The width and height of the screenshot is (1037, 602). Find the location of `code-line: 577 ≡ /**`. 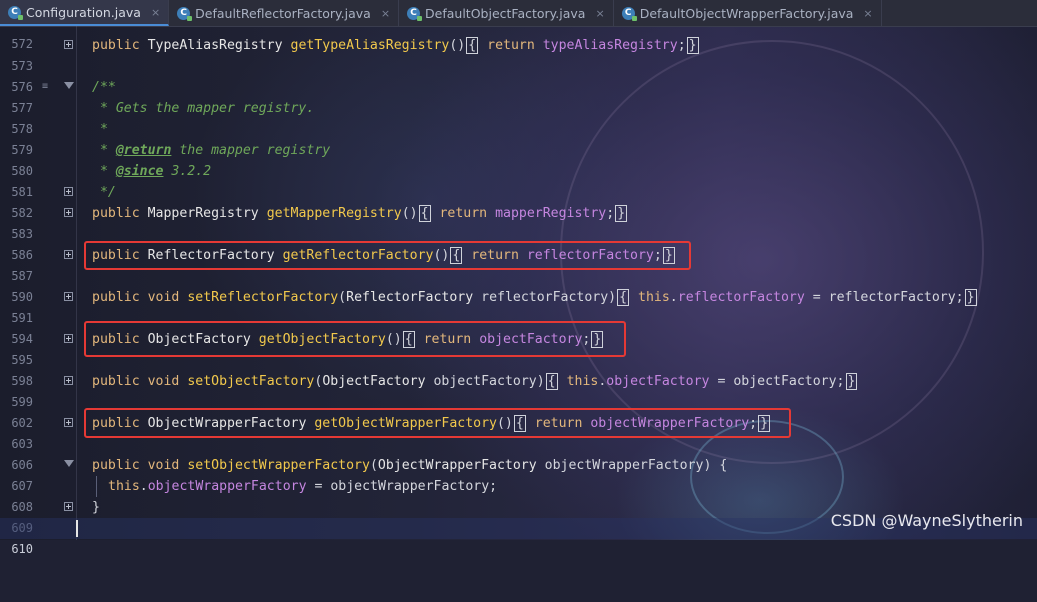

code-line: 577 ≡ /** is located at coordinates (518, 96).